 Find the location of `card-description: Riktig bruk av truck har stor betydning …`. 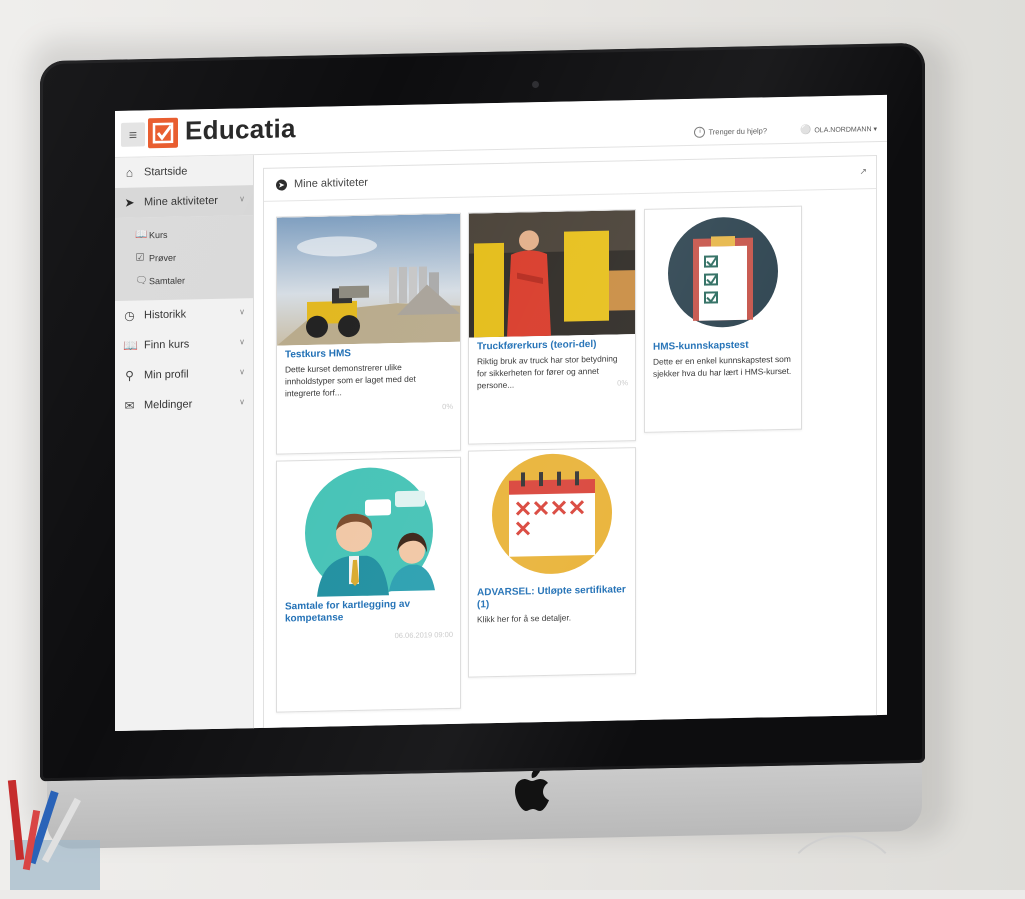

card-description: Riktig bruk av truck har stor betydning … is located at coordinates (547, 372).